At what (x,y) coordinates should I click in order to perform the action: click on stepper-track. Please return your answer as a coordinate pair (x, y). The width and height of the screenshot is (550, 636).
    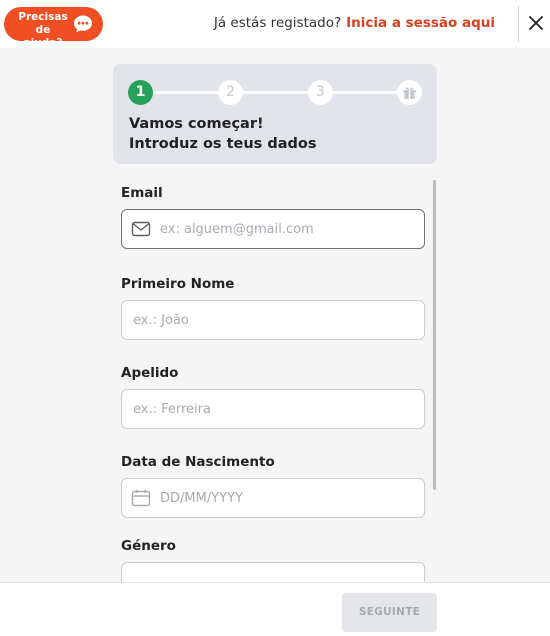
    Looking at the image, I should click on (276, 92).